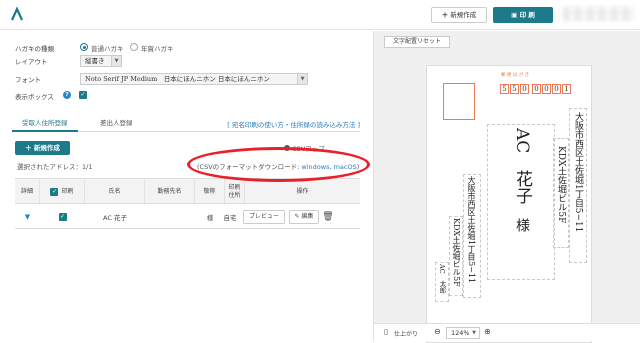 The height and width of the screenshot is (343, 640). I want to click on selected-count: 選択されたアドレス：1/1, so click(55, 167).